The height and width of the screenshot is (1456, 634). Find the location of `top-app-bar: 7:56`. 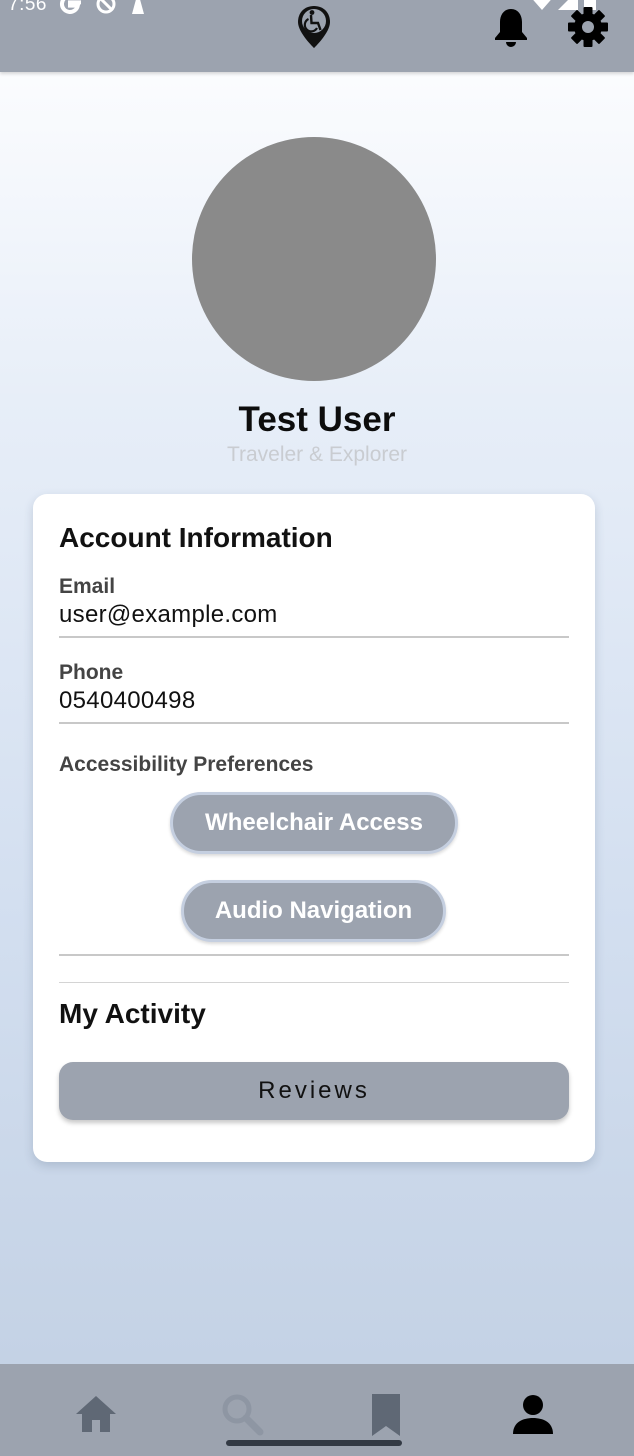

top-app-bar: 7:56 is located at coordinates (317, 36).